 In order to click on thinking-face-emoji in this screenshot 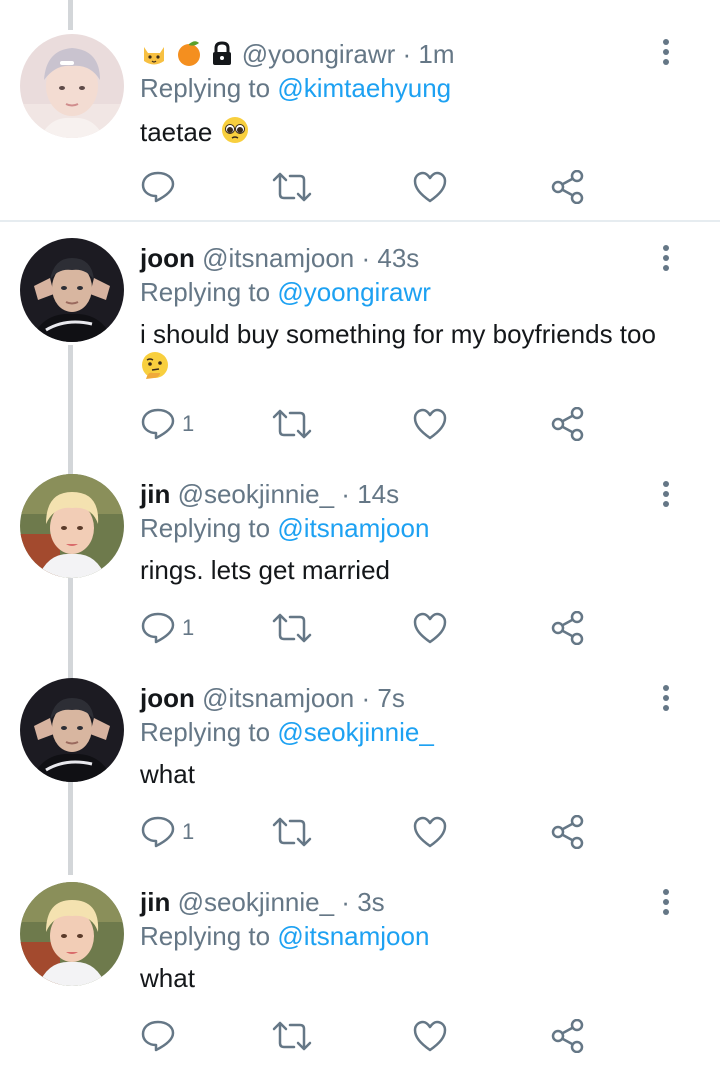, I will do `click(155, 370)`.